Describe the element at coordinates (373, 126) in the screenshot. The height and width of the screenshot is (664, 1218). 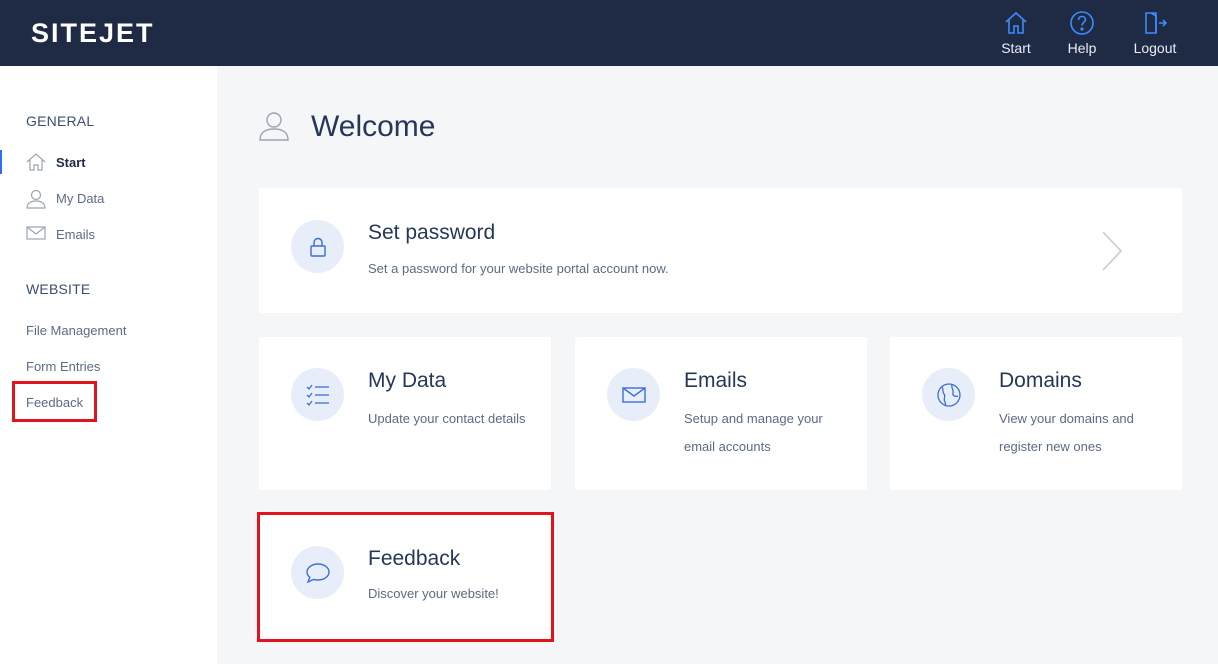
I see `page-title: Welcome` at that location.